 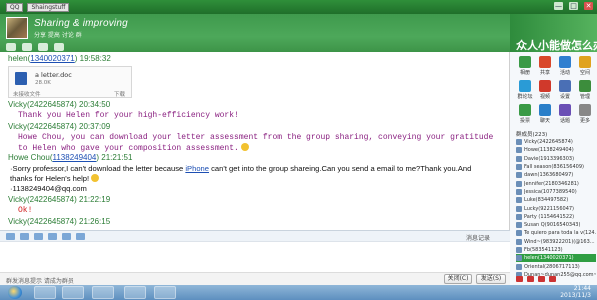 What do you see at coordinates (298, 292) in the screenshot?
I see `taskbar: 21:44 2013/11/3` at bounding box center [298, 292].